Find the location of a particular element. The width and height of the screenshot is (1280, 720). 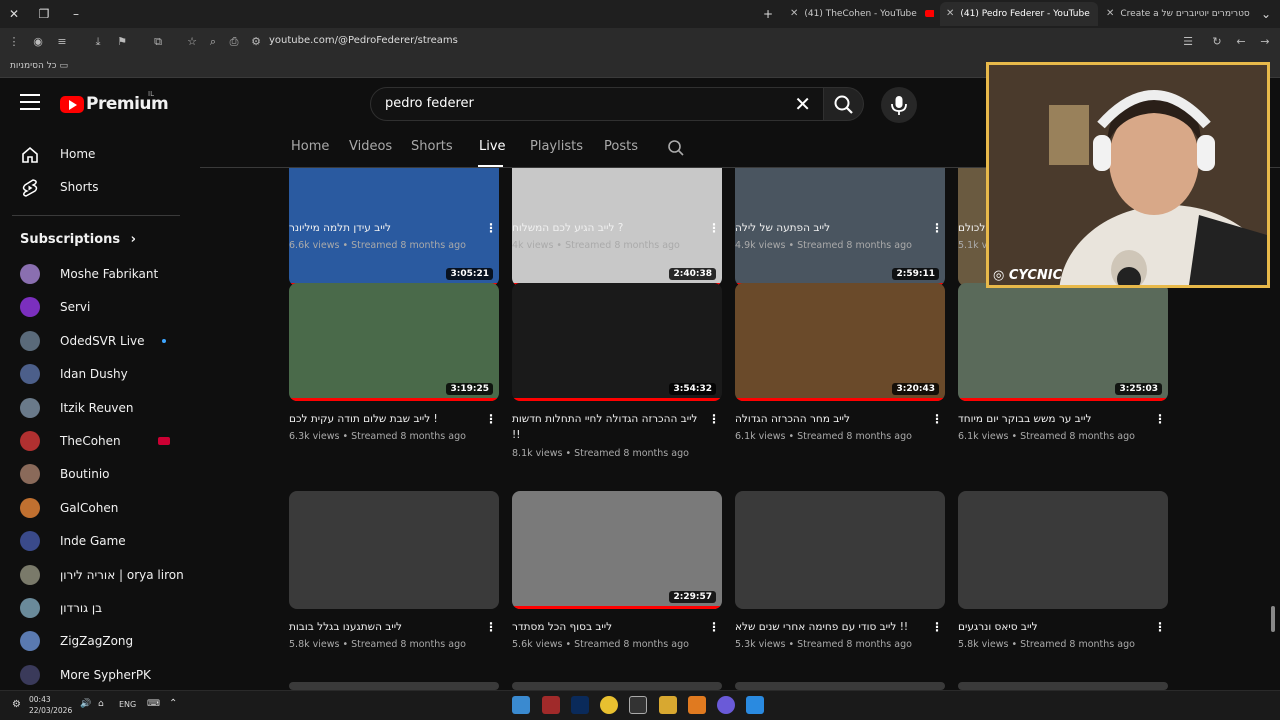

video-thumbnail: 2:29:57 is located at coordinates (617, 550).